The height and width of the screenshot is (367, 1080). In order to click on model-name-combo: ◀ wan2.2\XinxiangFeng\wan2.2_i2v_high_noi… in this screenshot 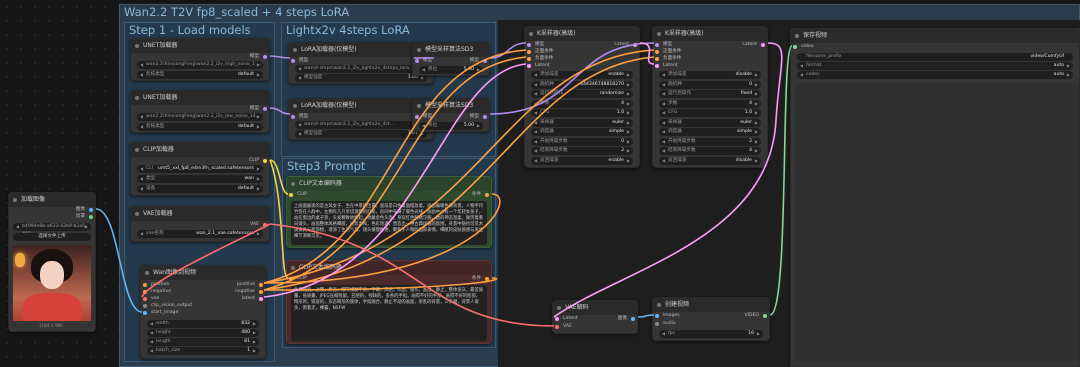, I will do `click(200, 65)`.